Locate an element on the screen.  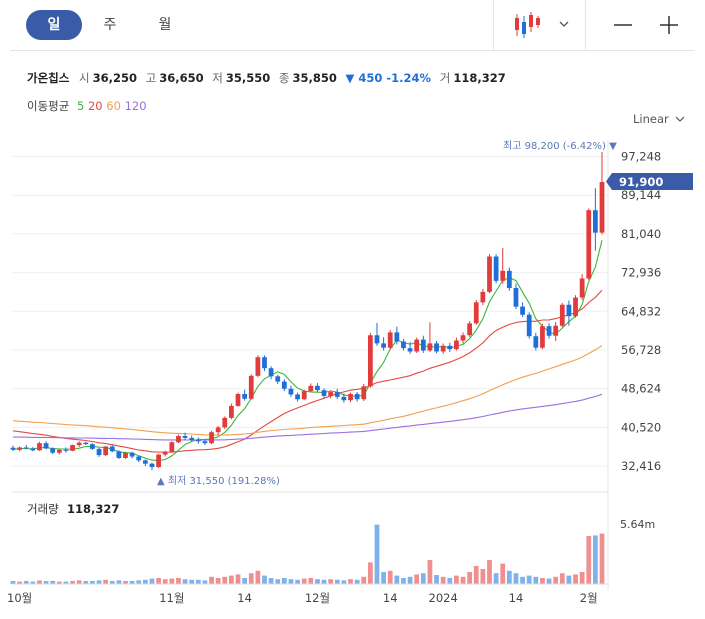
x-tick-label: 2024 is located at coordinates (443, 598).